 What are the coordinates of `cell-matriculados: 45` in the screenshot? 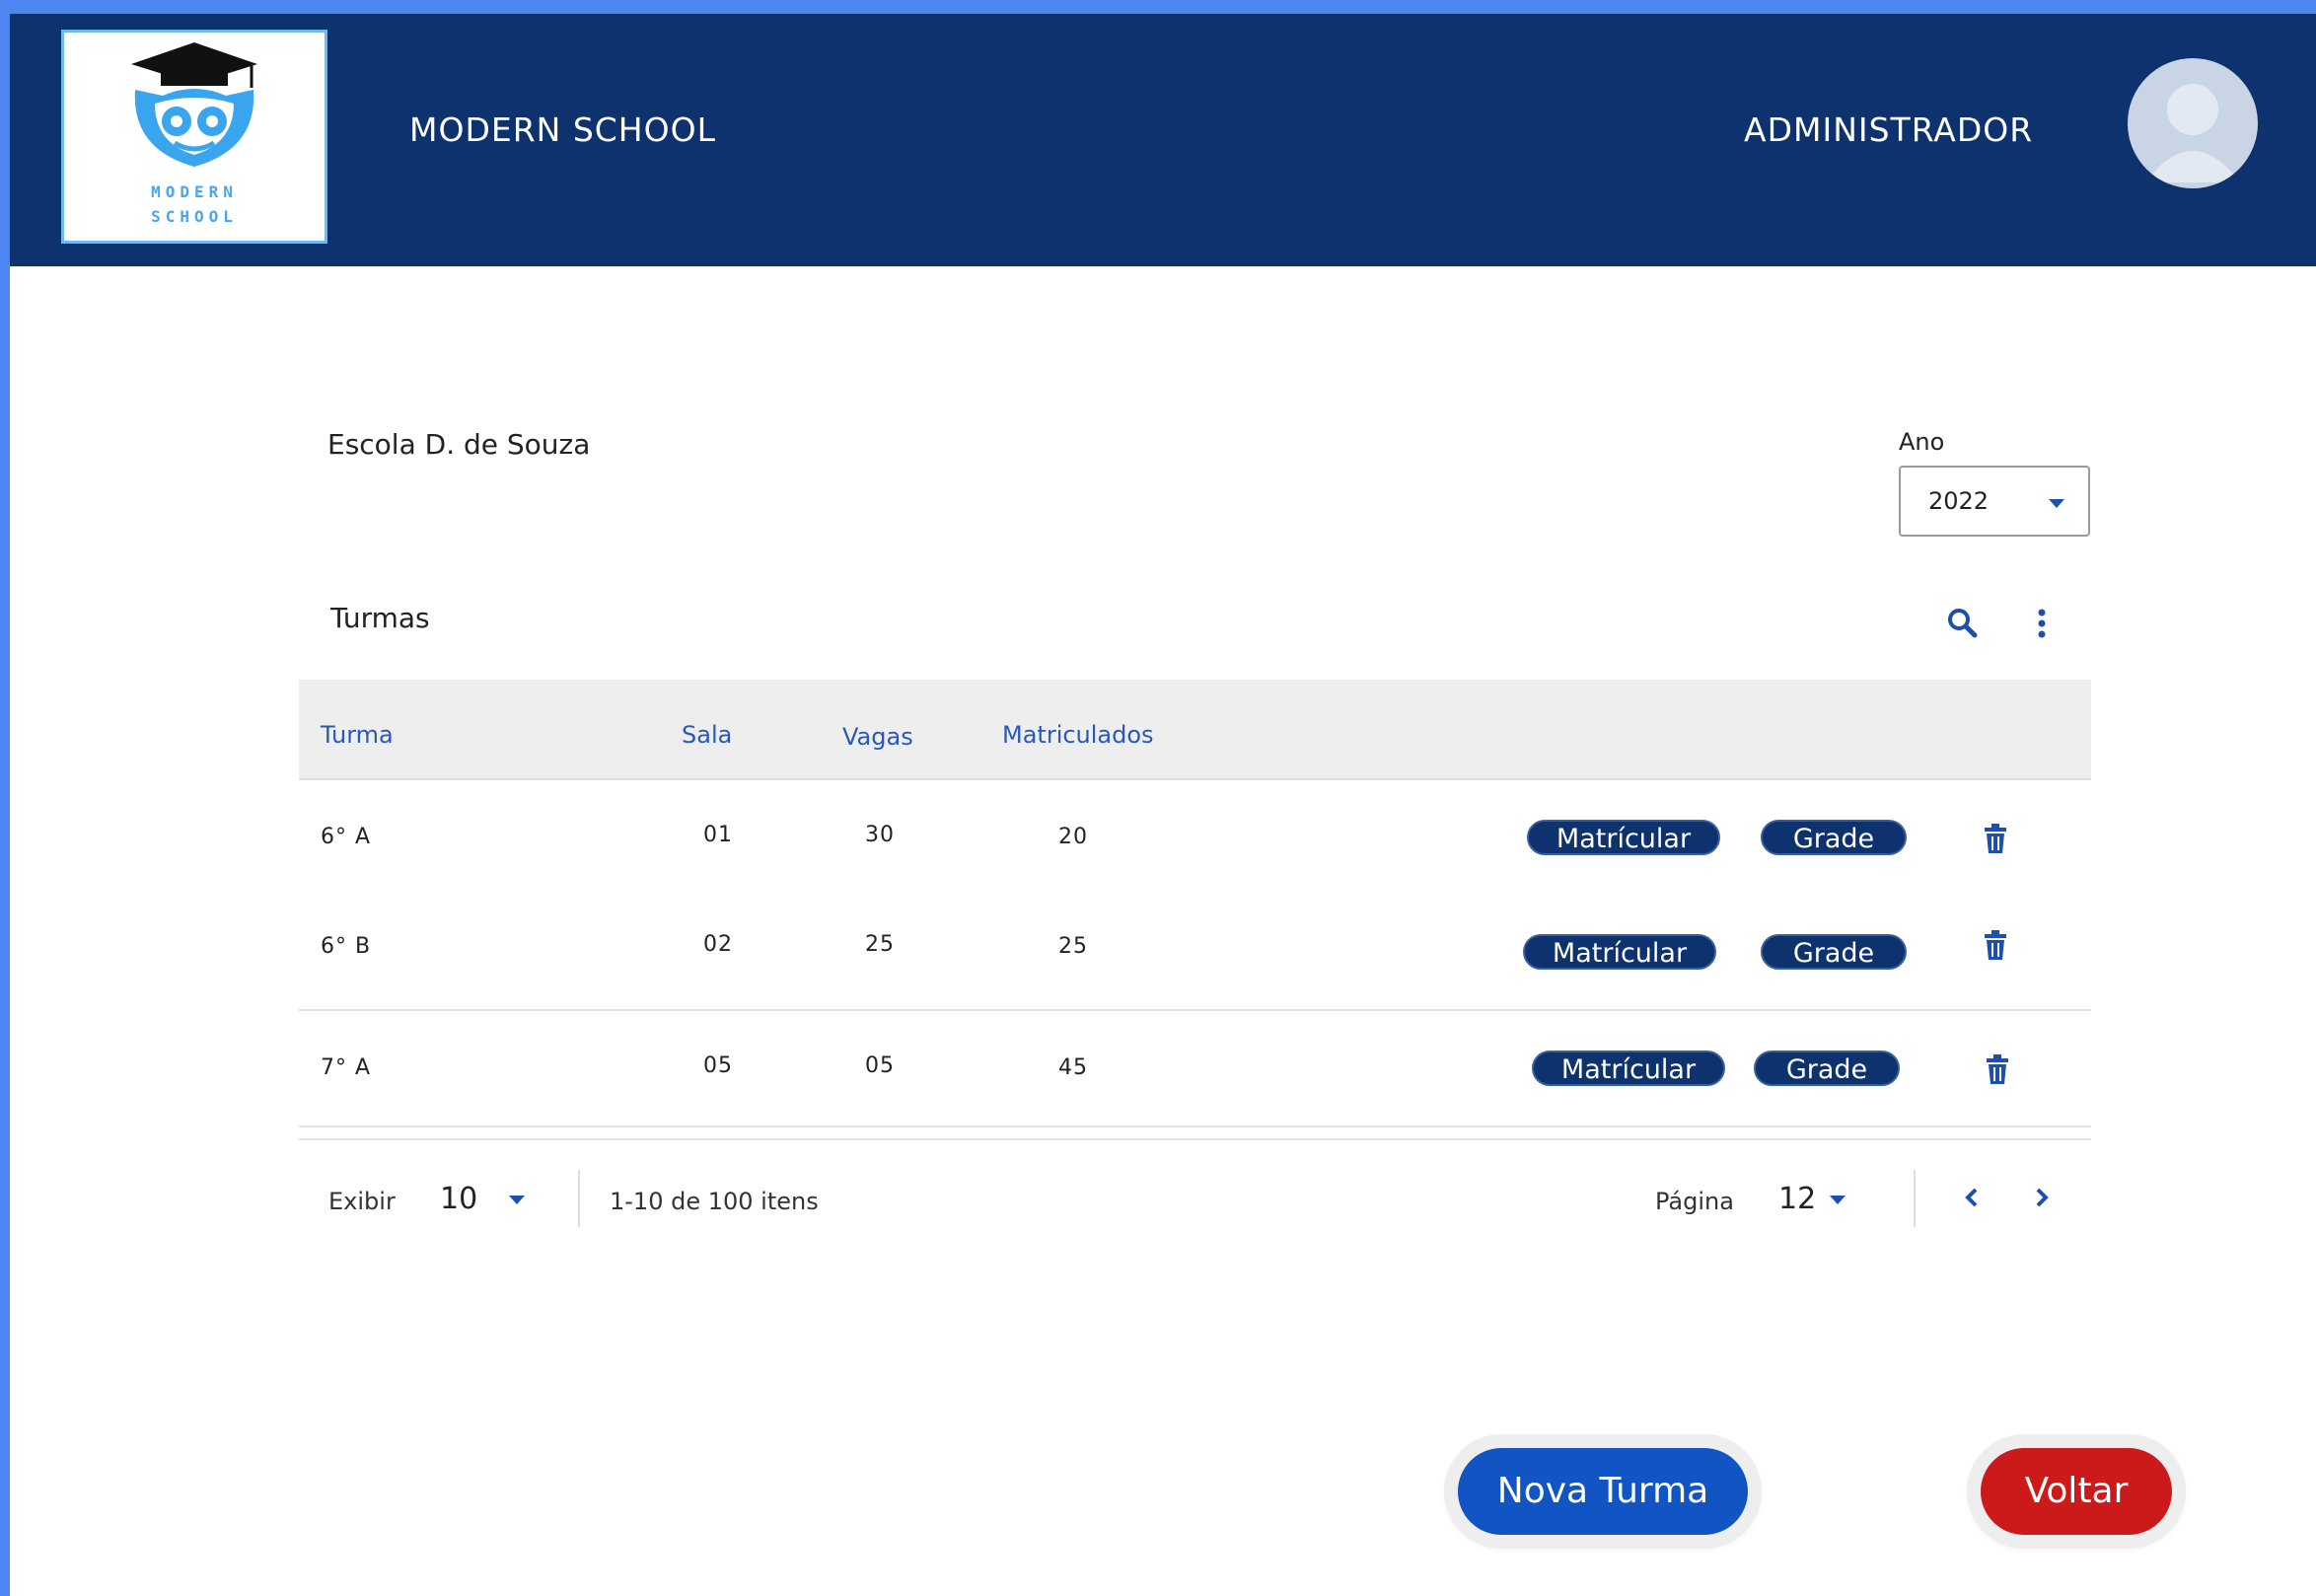 It's located at (1073, 1067).